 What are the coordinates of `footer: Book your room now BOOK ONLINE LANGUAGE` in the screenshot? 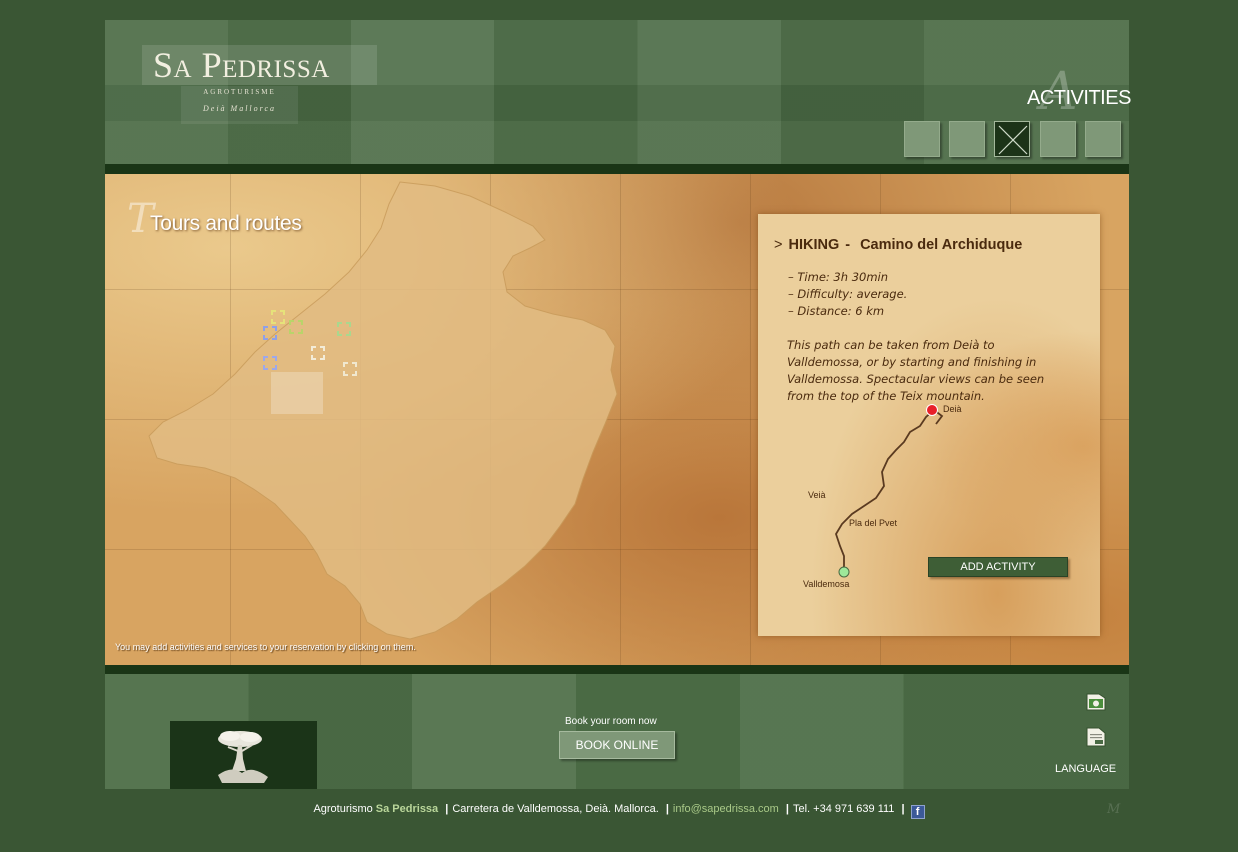 It's located at (617, 731).